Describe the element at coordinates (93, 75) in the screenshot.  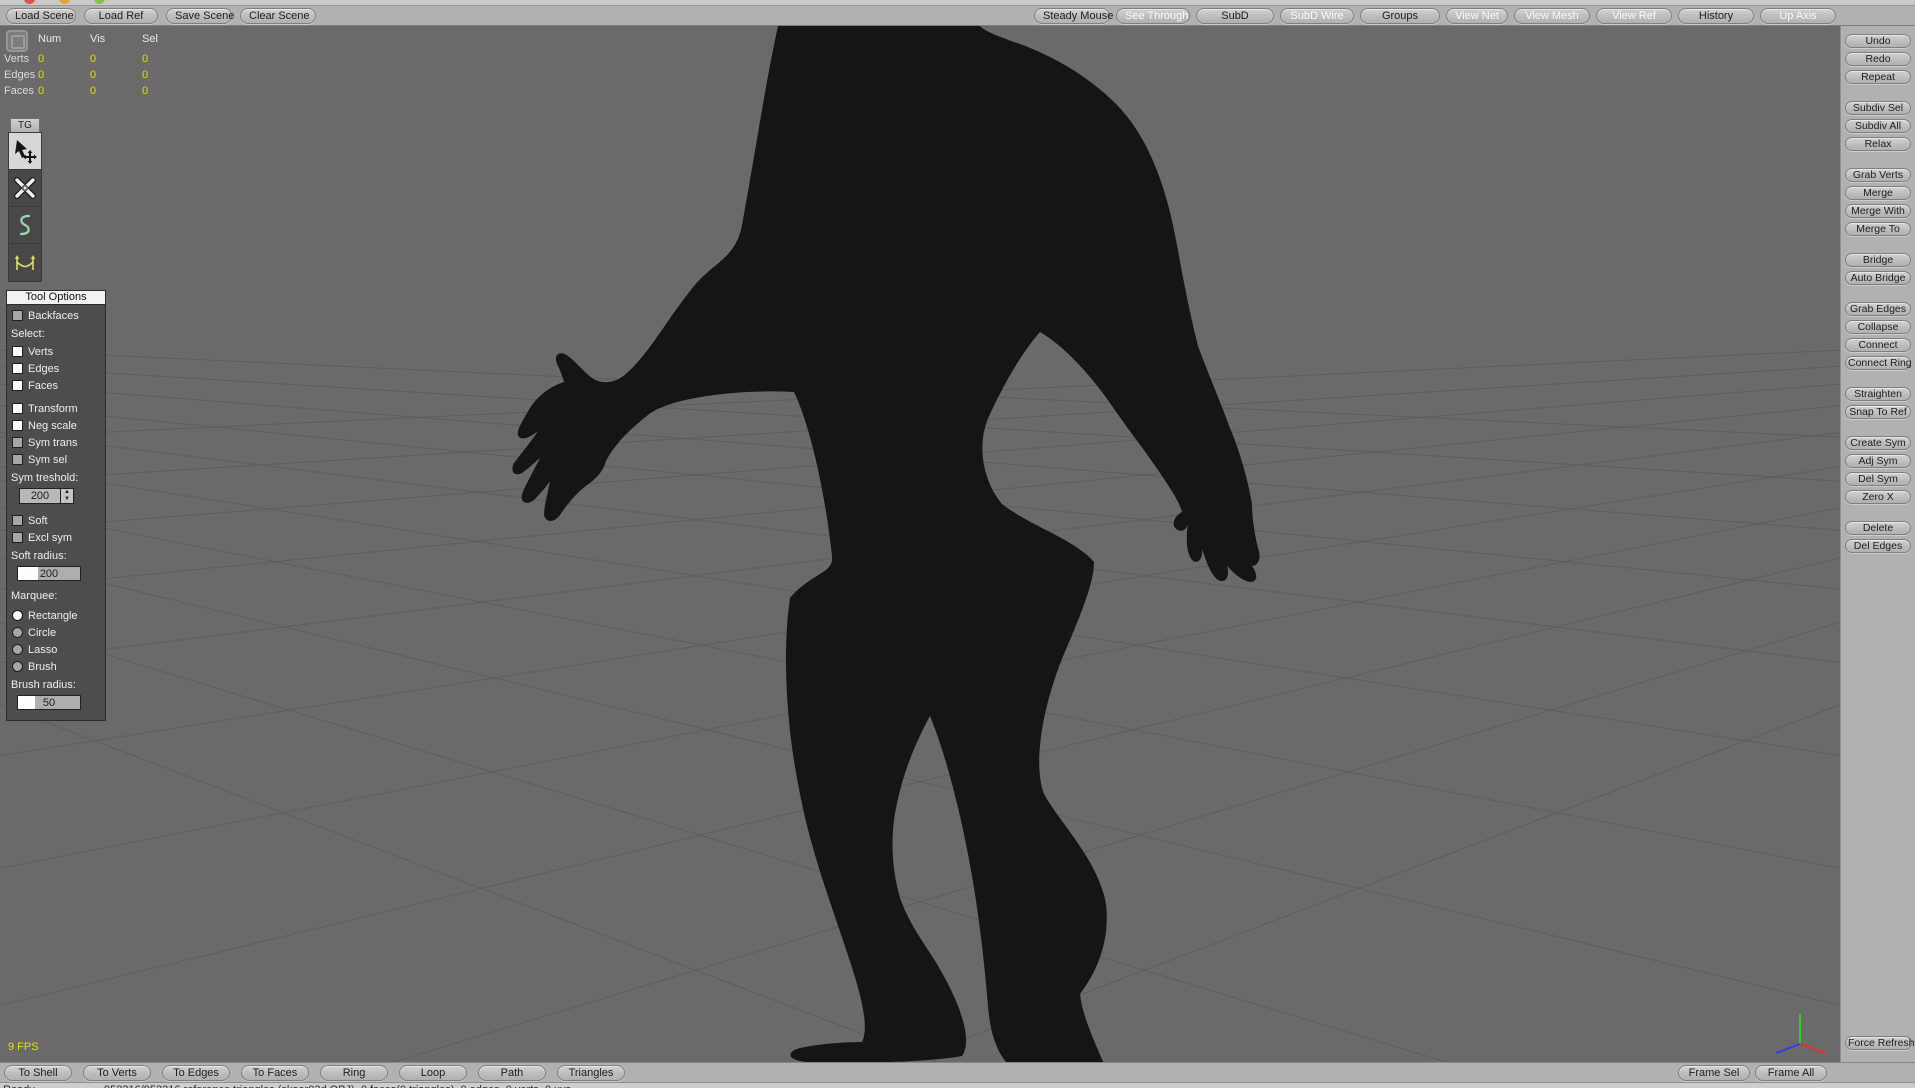
I see `edges-vis: 0` at that location.